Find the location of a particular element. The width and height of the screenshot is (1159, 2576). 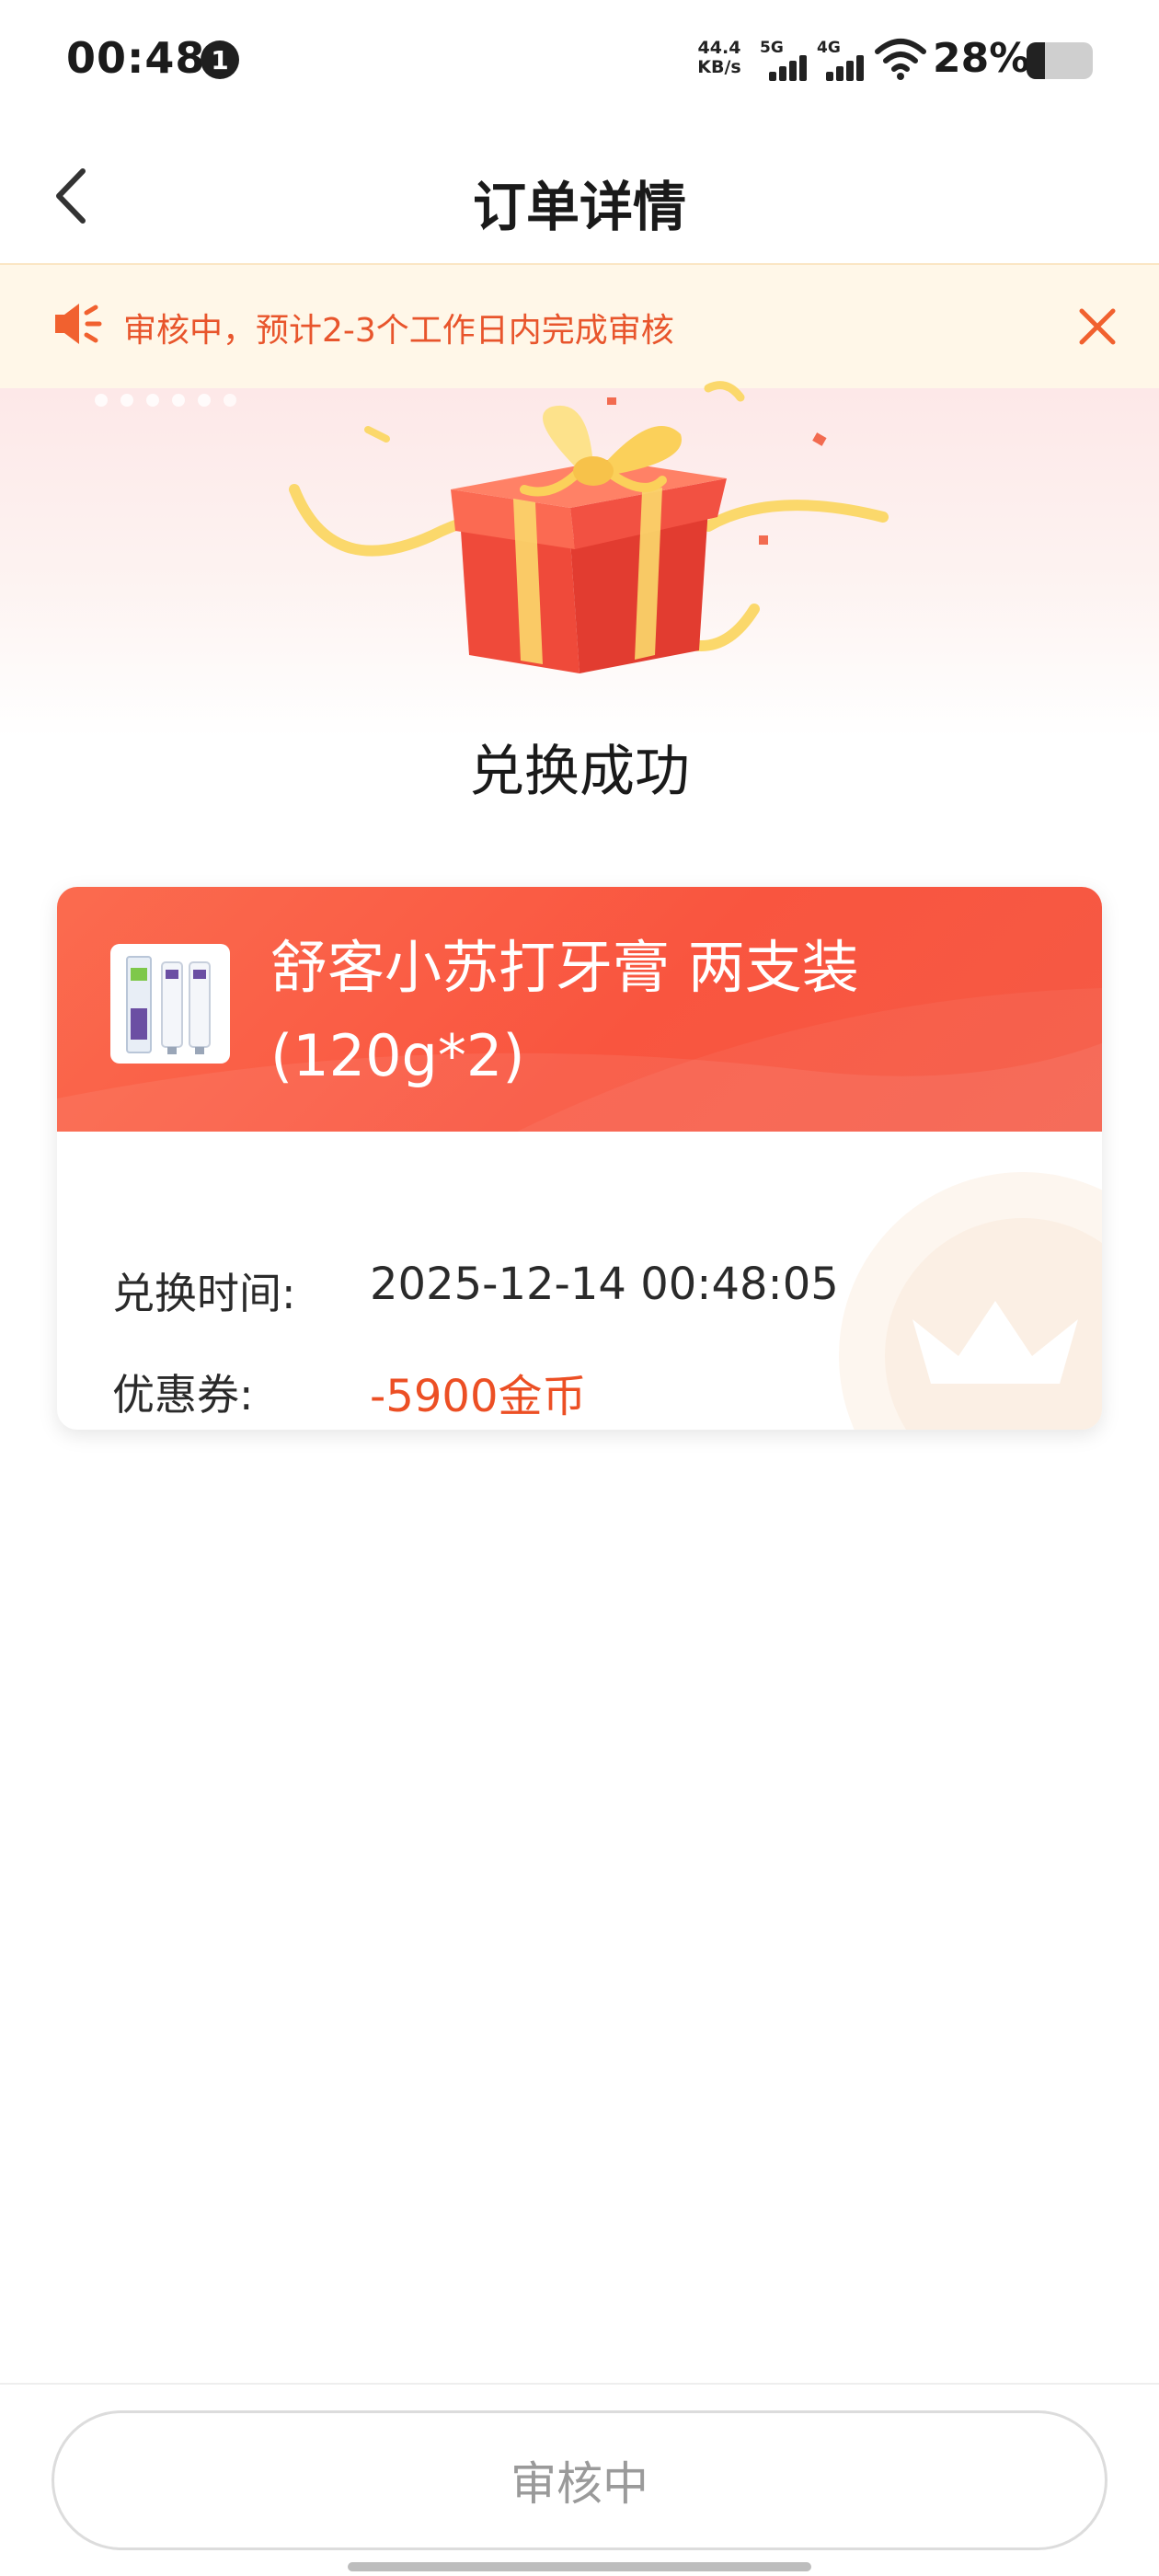

status-time: 00:48 is located at coordinates (136, 58).